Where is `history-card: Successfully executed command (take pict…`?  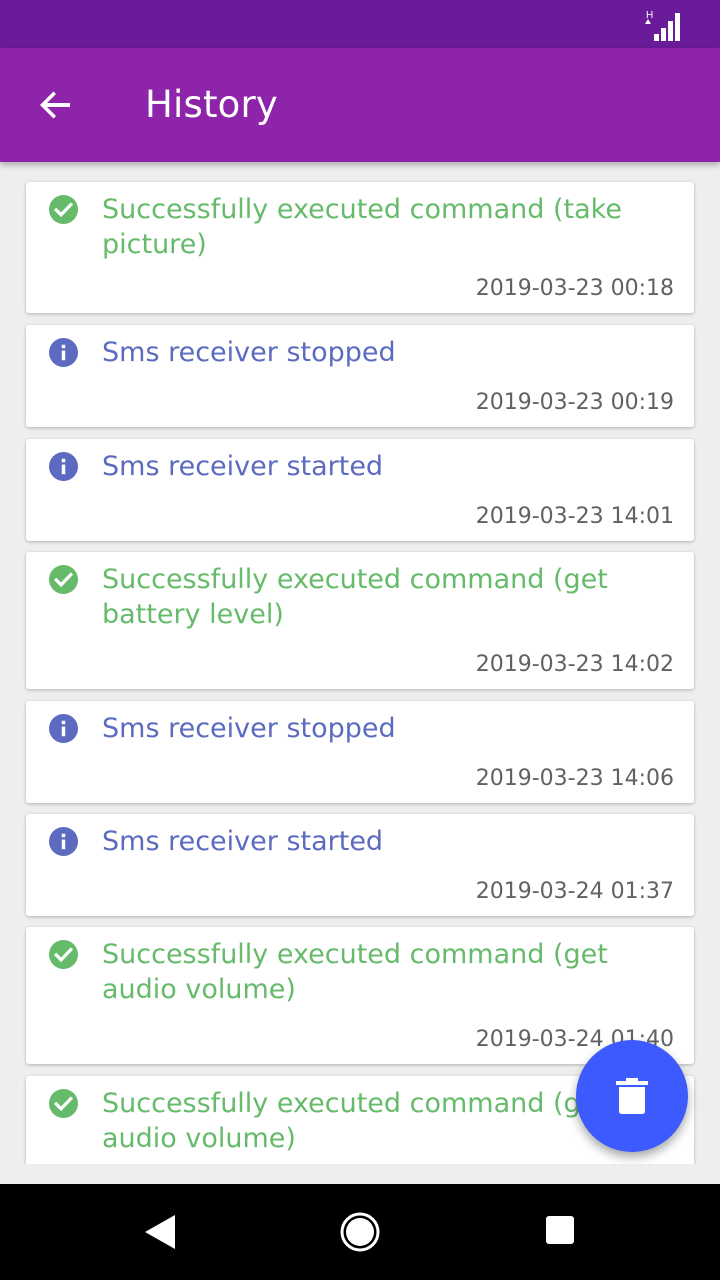 history-card: Successfully executed command (take pict… is located at coordinates (360, 247).